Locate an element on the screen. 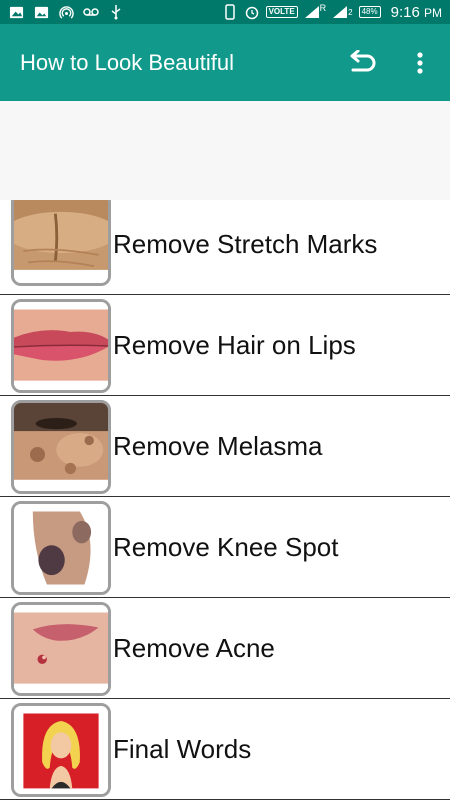  volte-badge: VOLTE is located at coordinates (281, 12).